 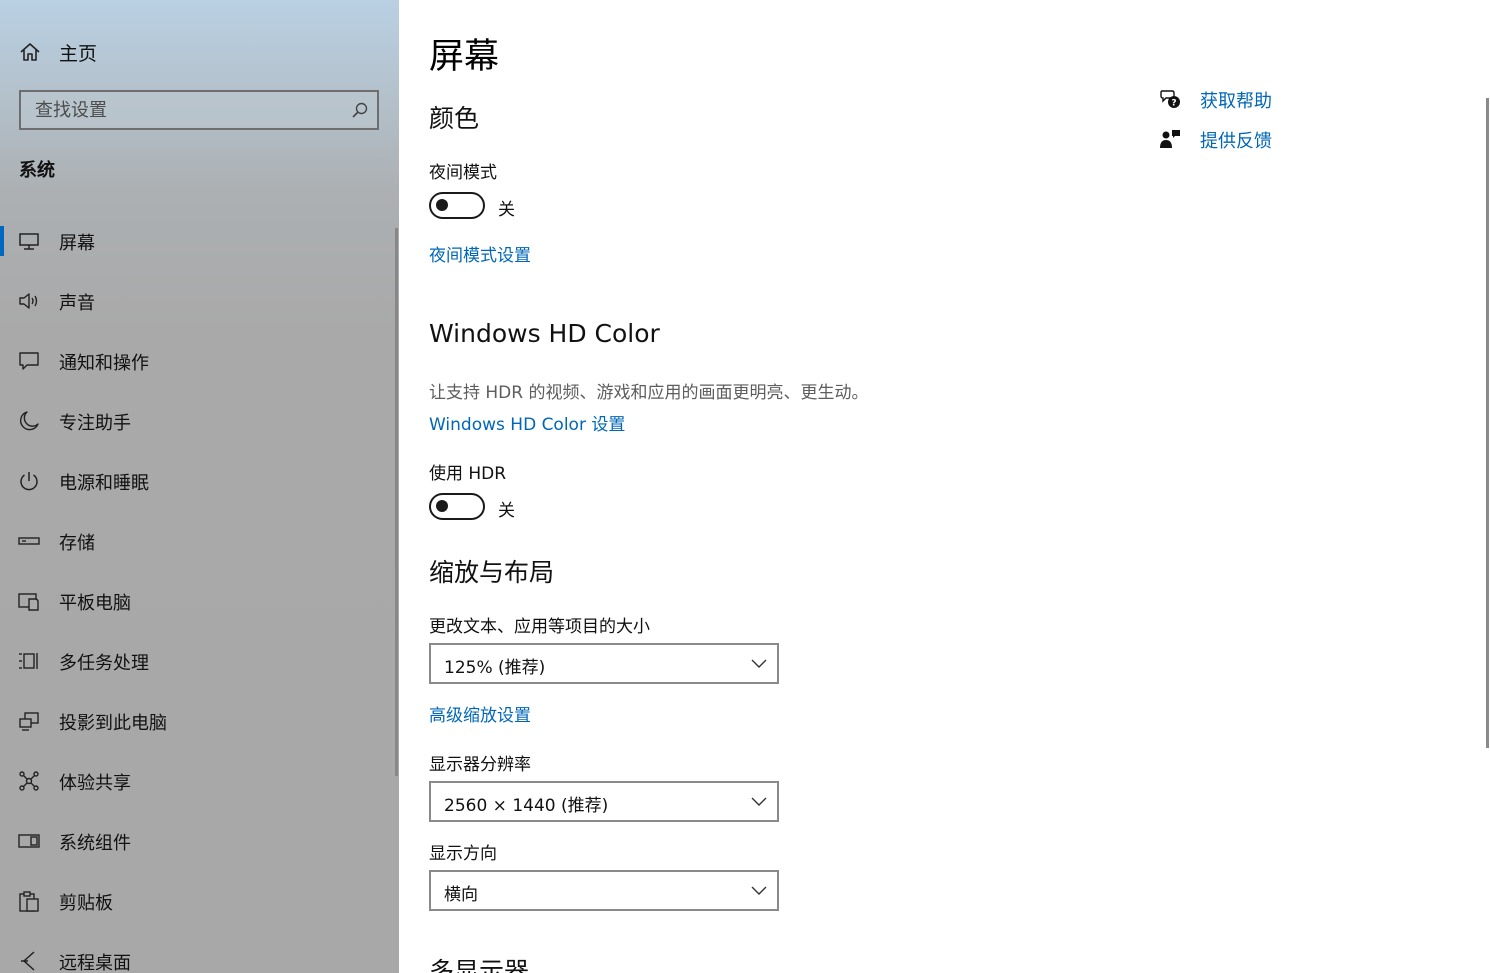 I want to click on sidebar-item-label: 声音, so click(x=77, y=303).